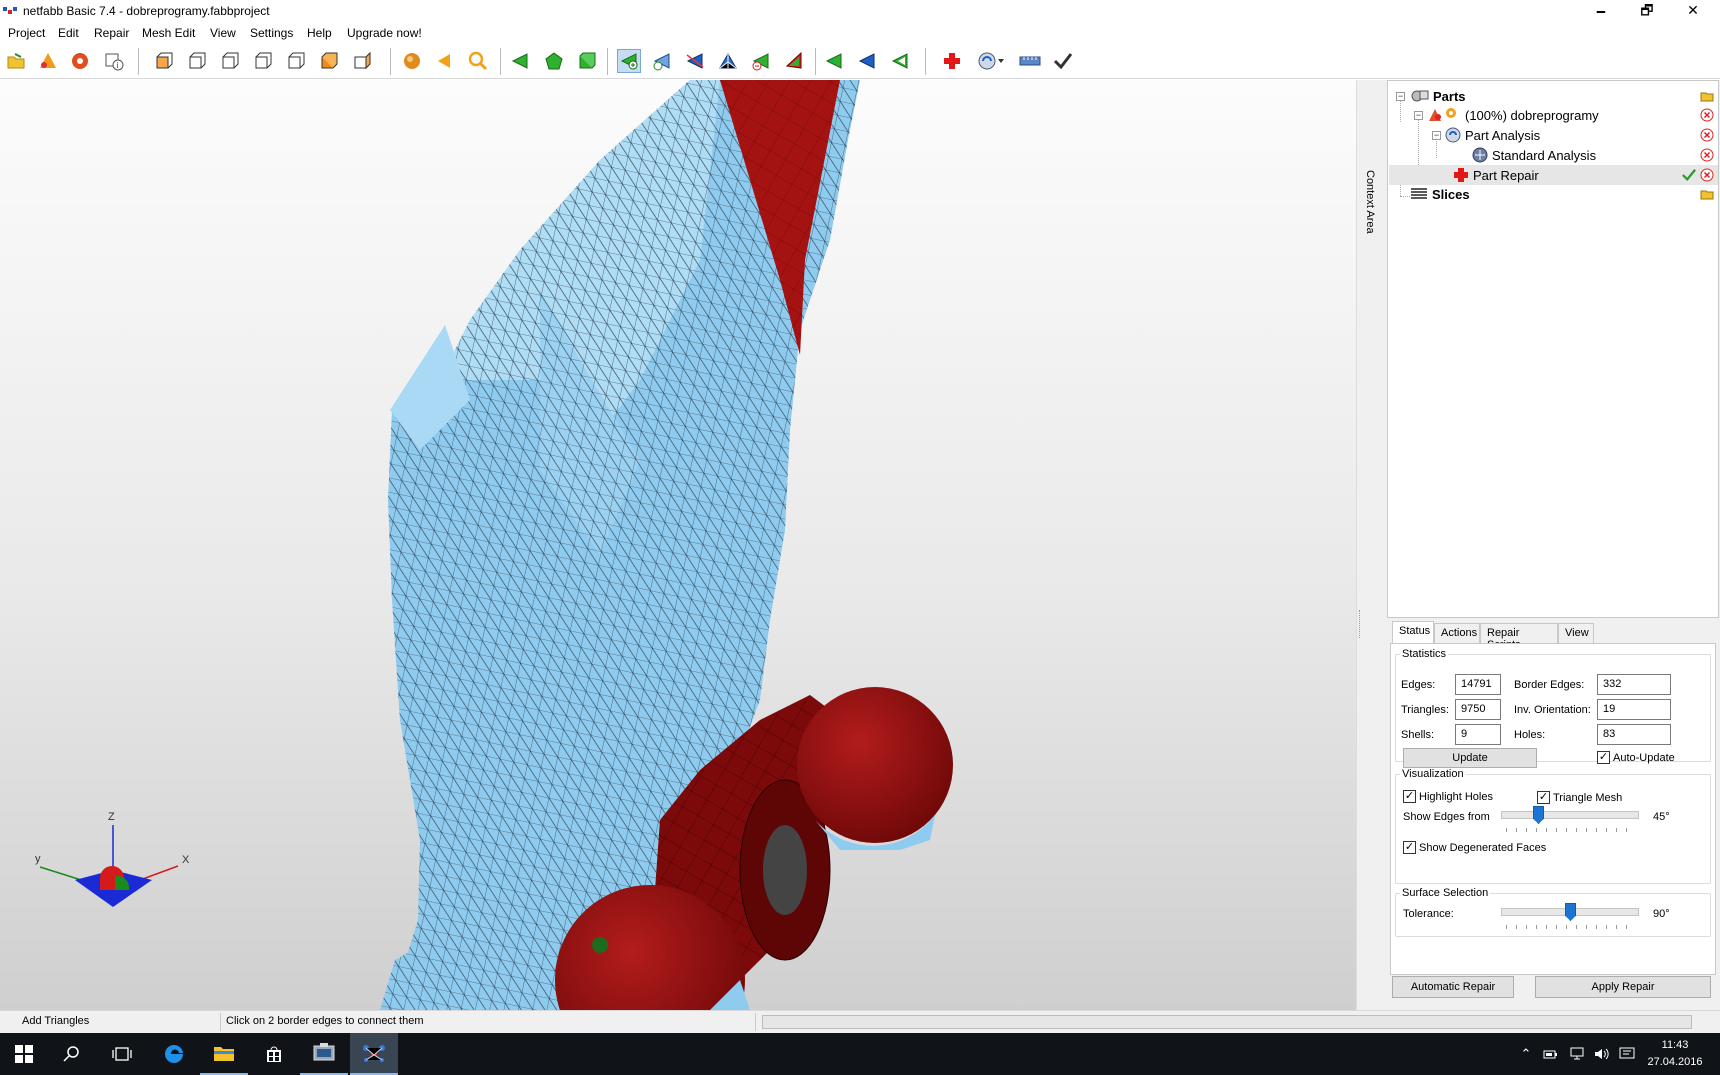 This screenshot has width=1720, height=1075. Describe the element at coordinates (761, 61) in the screenshot. I see `remove-triangles-icon` at that location.